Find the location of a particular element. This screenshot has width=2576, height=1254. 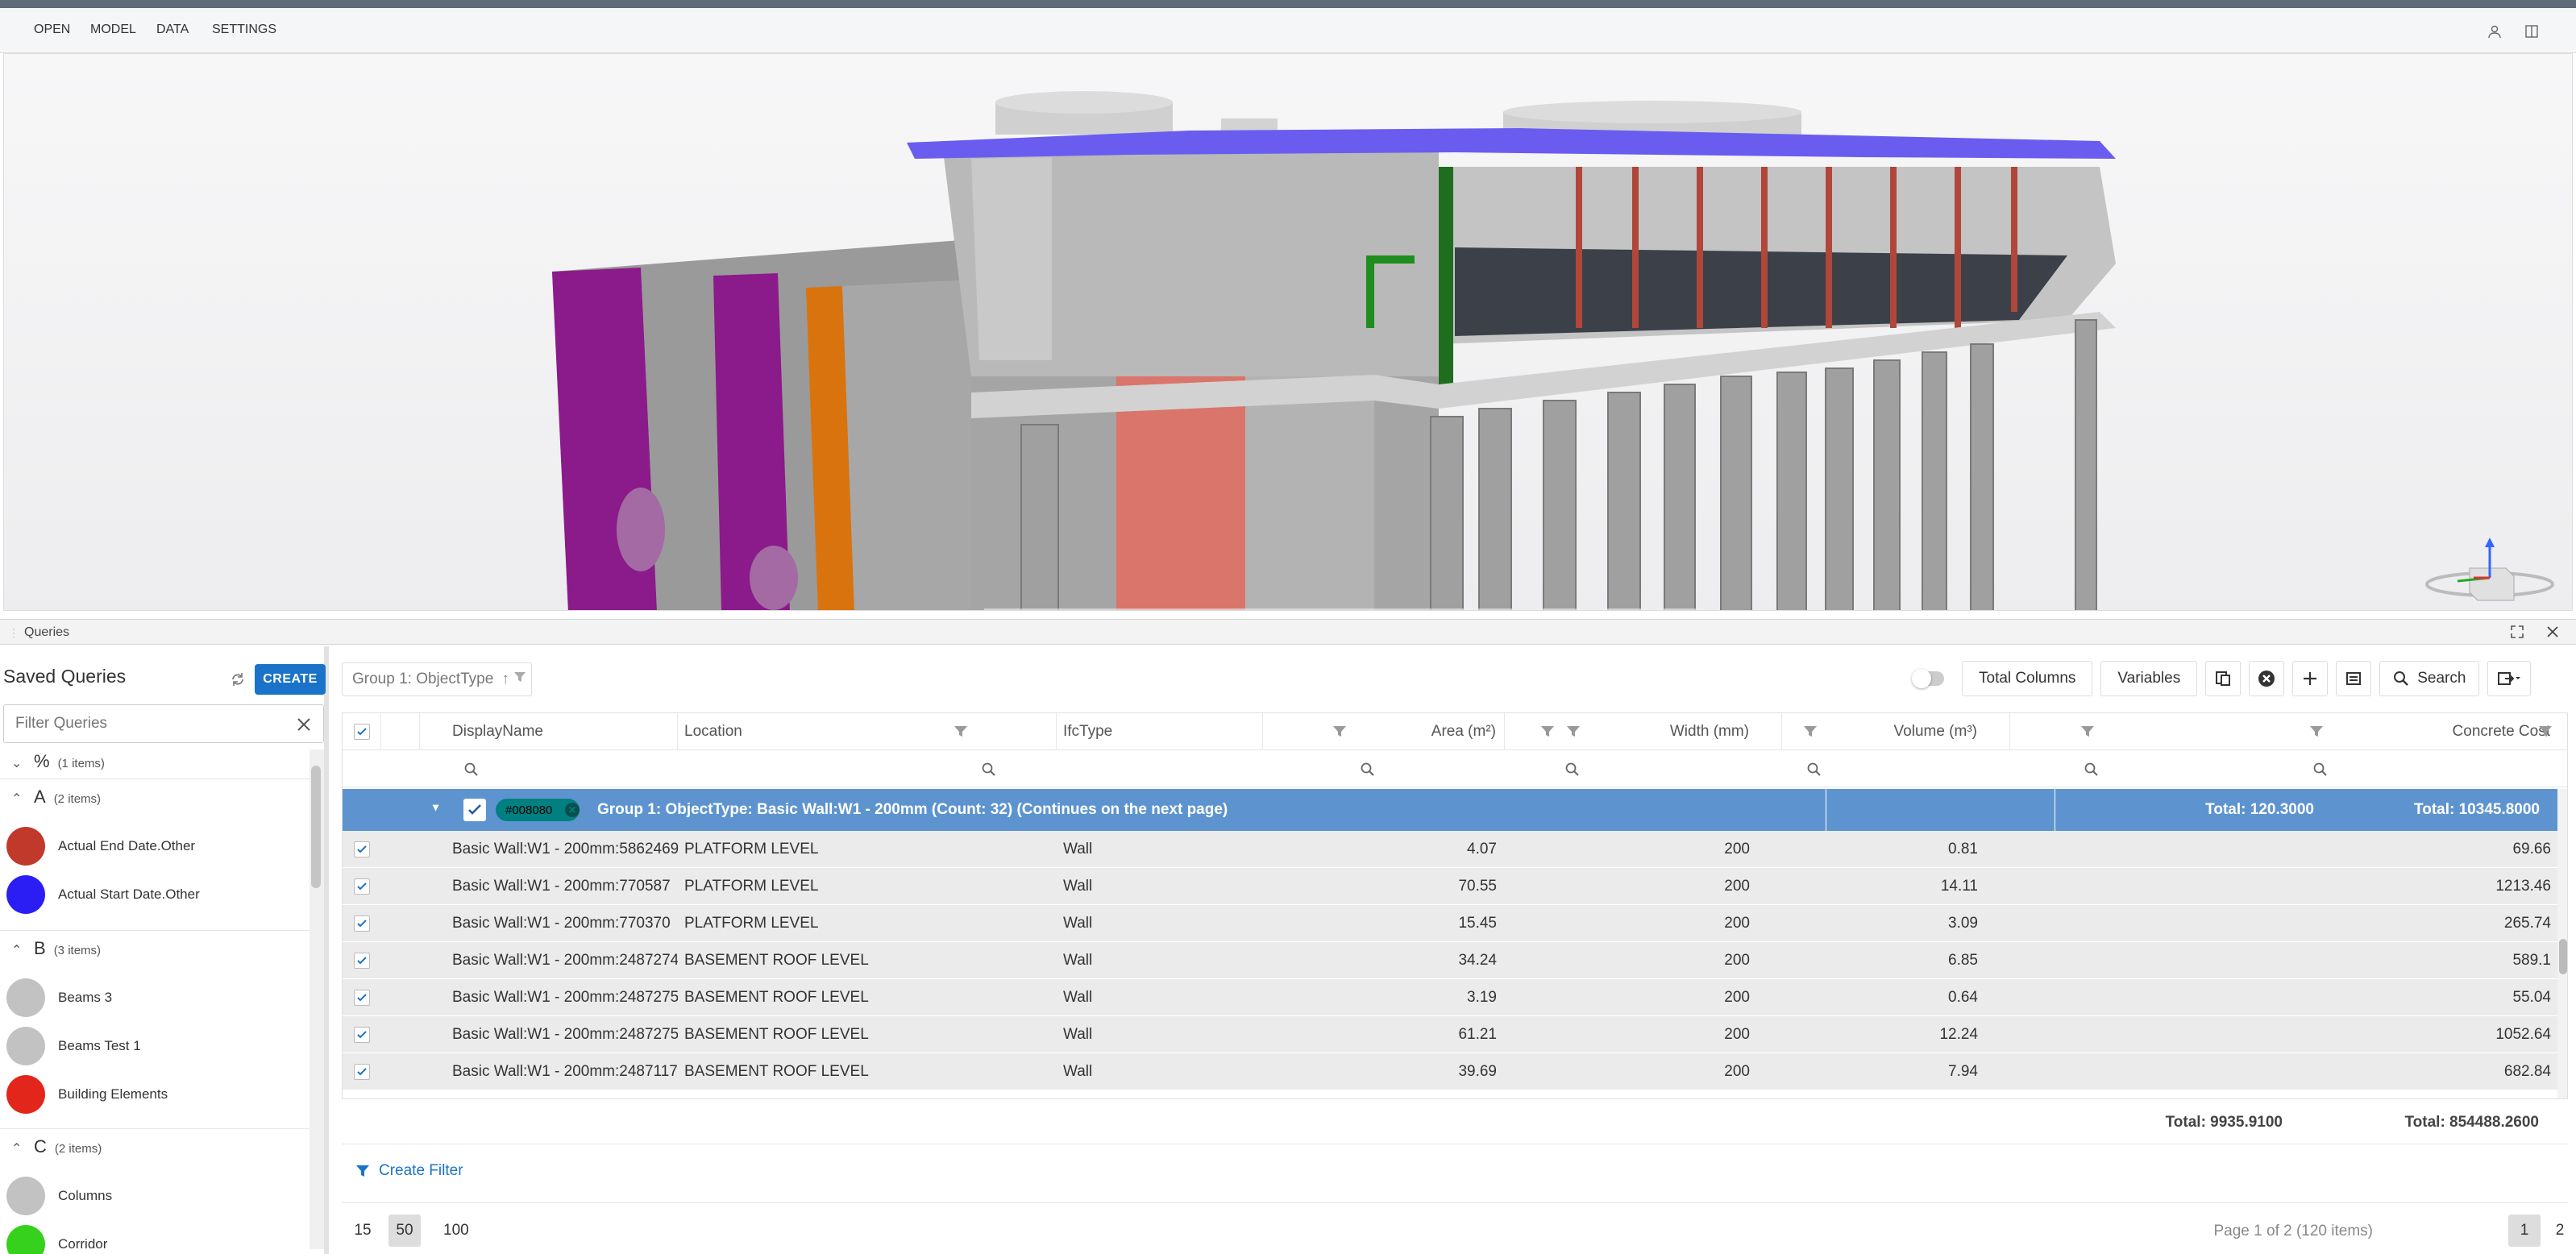

clear-filter-icon is located at coordinates (304, 724).